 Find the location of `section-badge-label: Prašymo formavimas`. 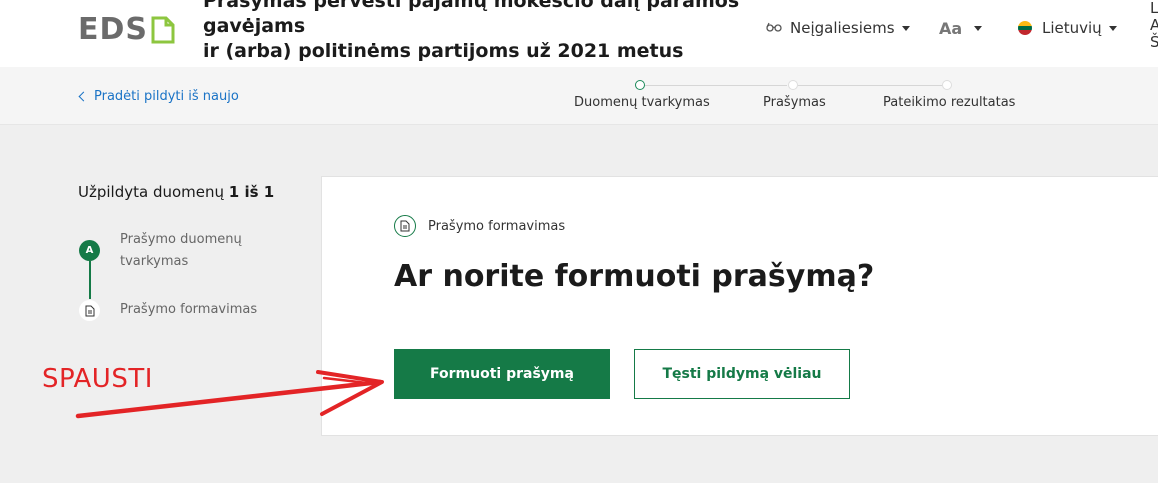

section-badge-label: Prašymo formavimas is located at coordinates (497, 226).